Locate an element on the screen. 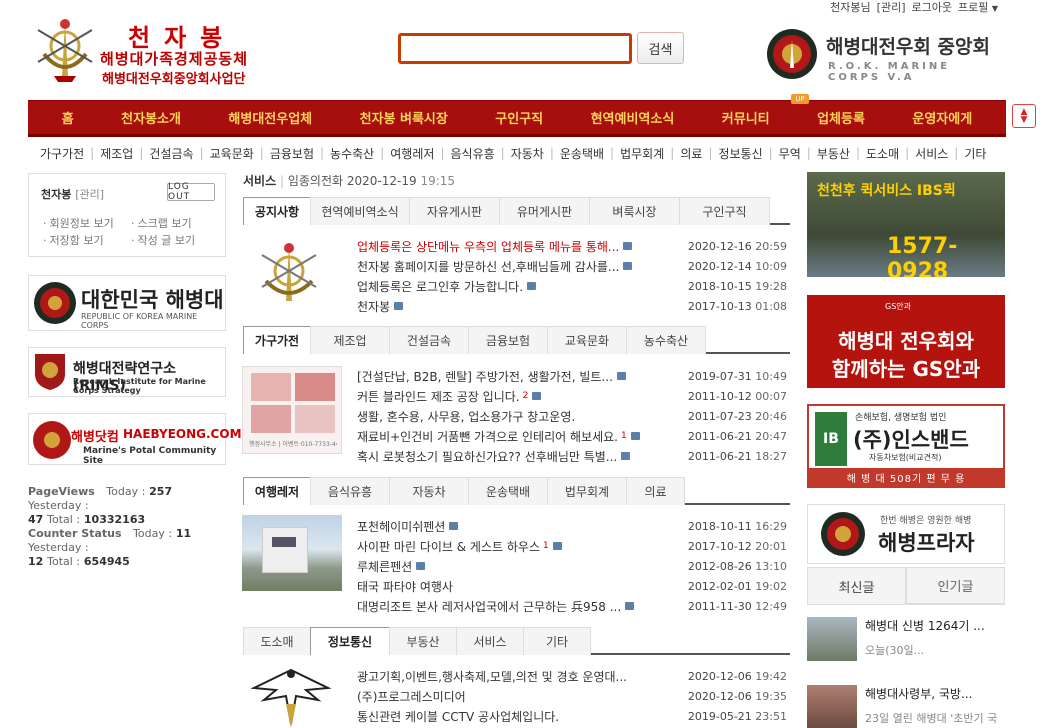 This screenshot has width=1056, height=728. subnav-item: 건설금속 is located at coordinates (171, 153).